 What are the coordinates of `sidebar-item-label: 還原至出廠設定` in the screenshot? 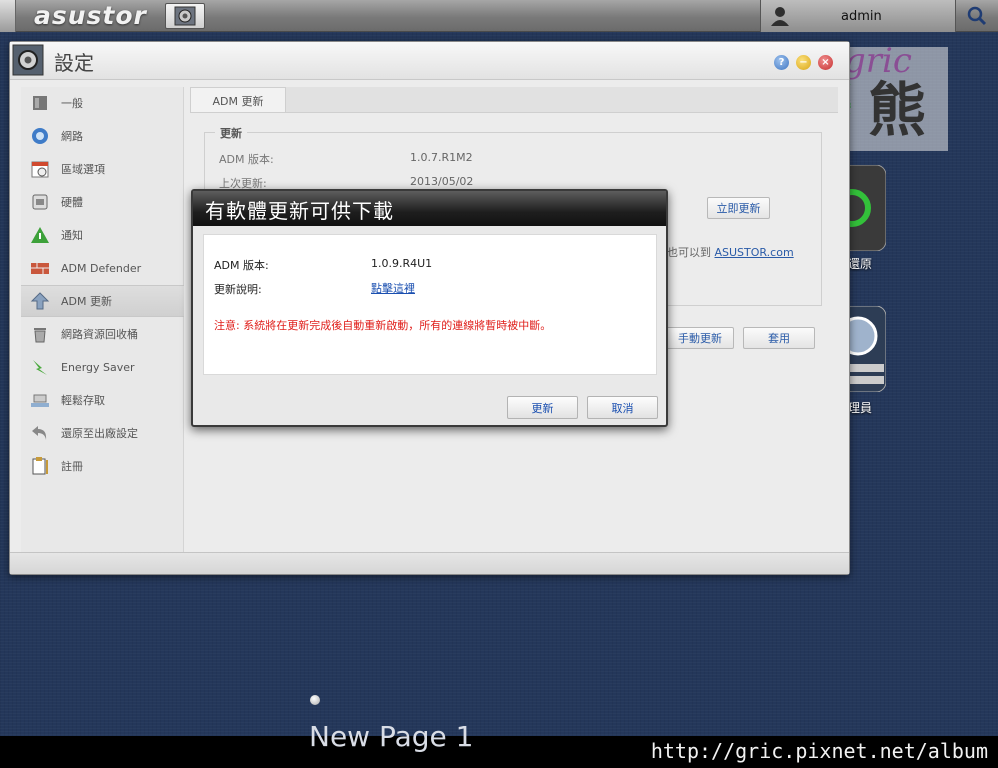 It's located at (99, 433).